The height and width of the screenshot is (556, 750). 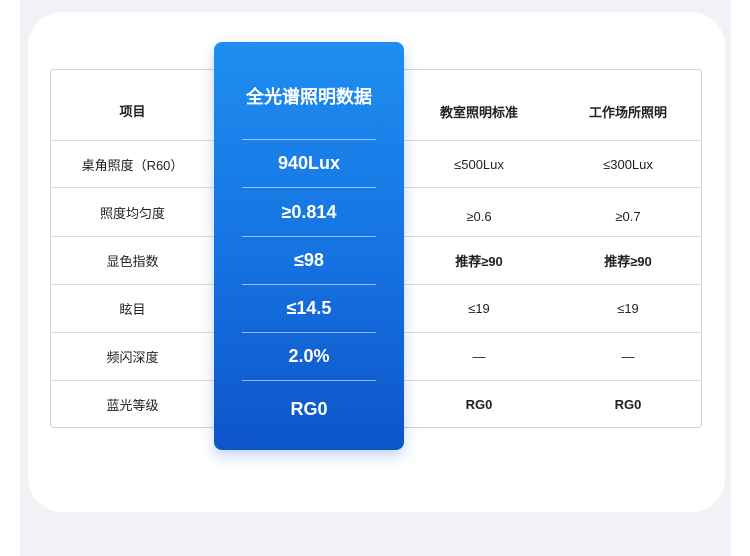 What do you see at coordinates (479, 164) in the screenshot?
I see `row-classroom-value: ≤500Lux` at bounding box center [479, 164].